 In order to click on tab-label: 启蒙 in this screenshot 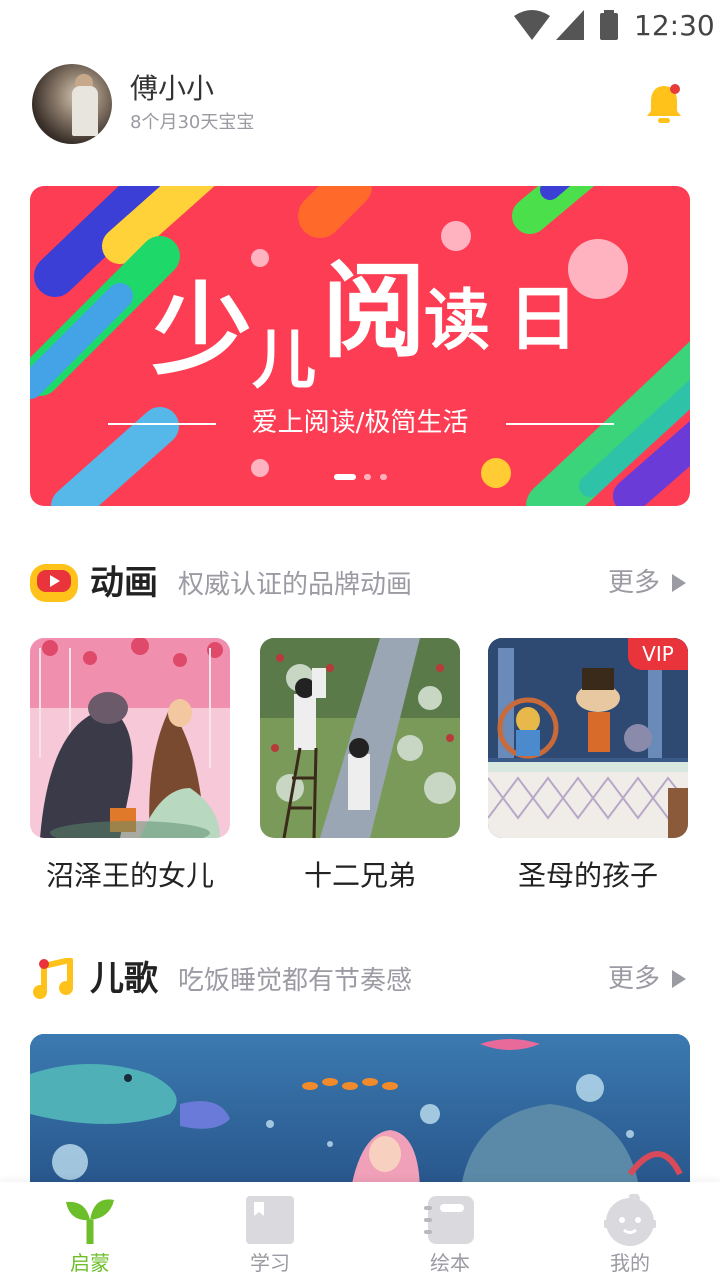, I will do `click(90, 1263)`.